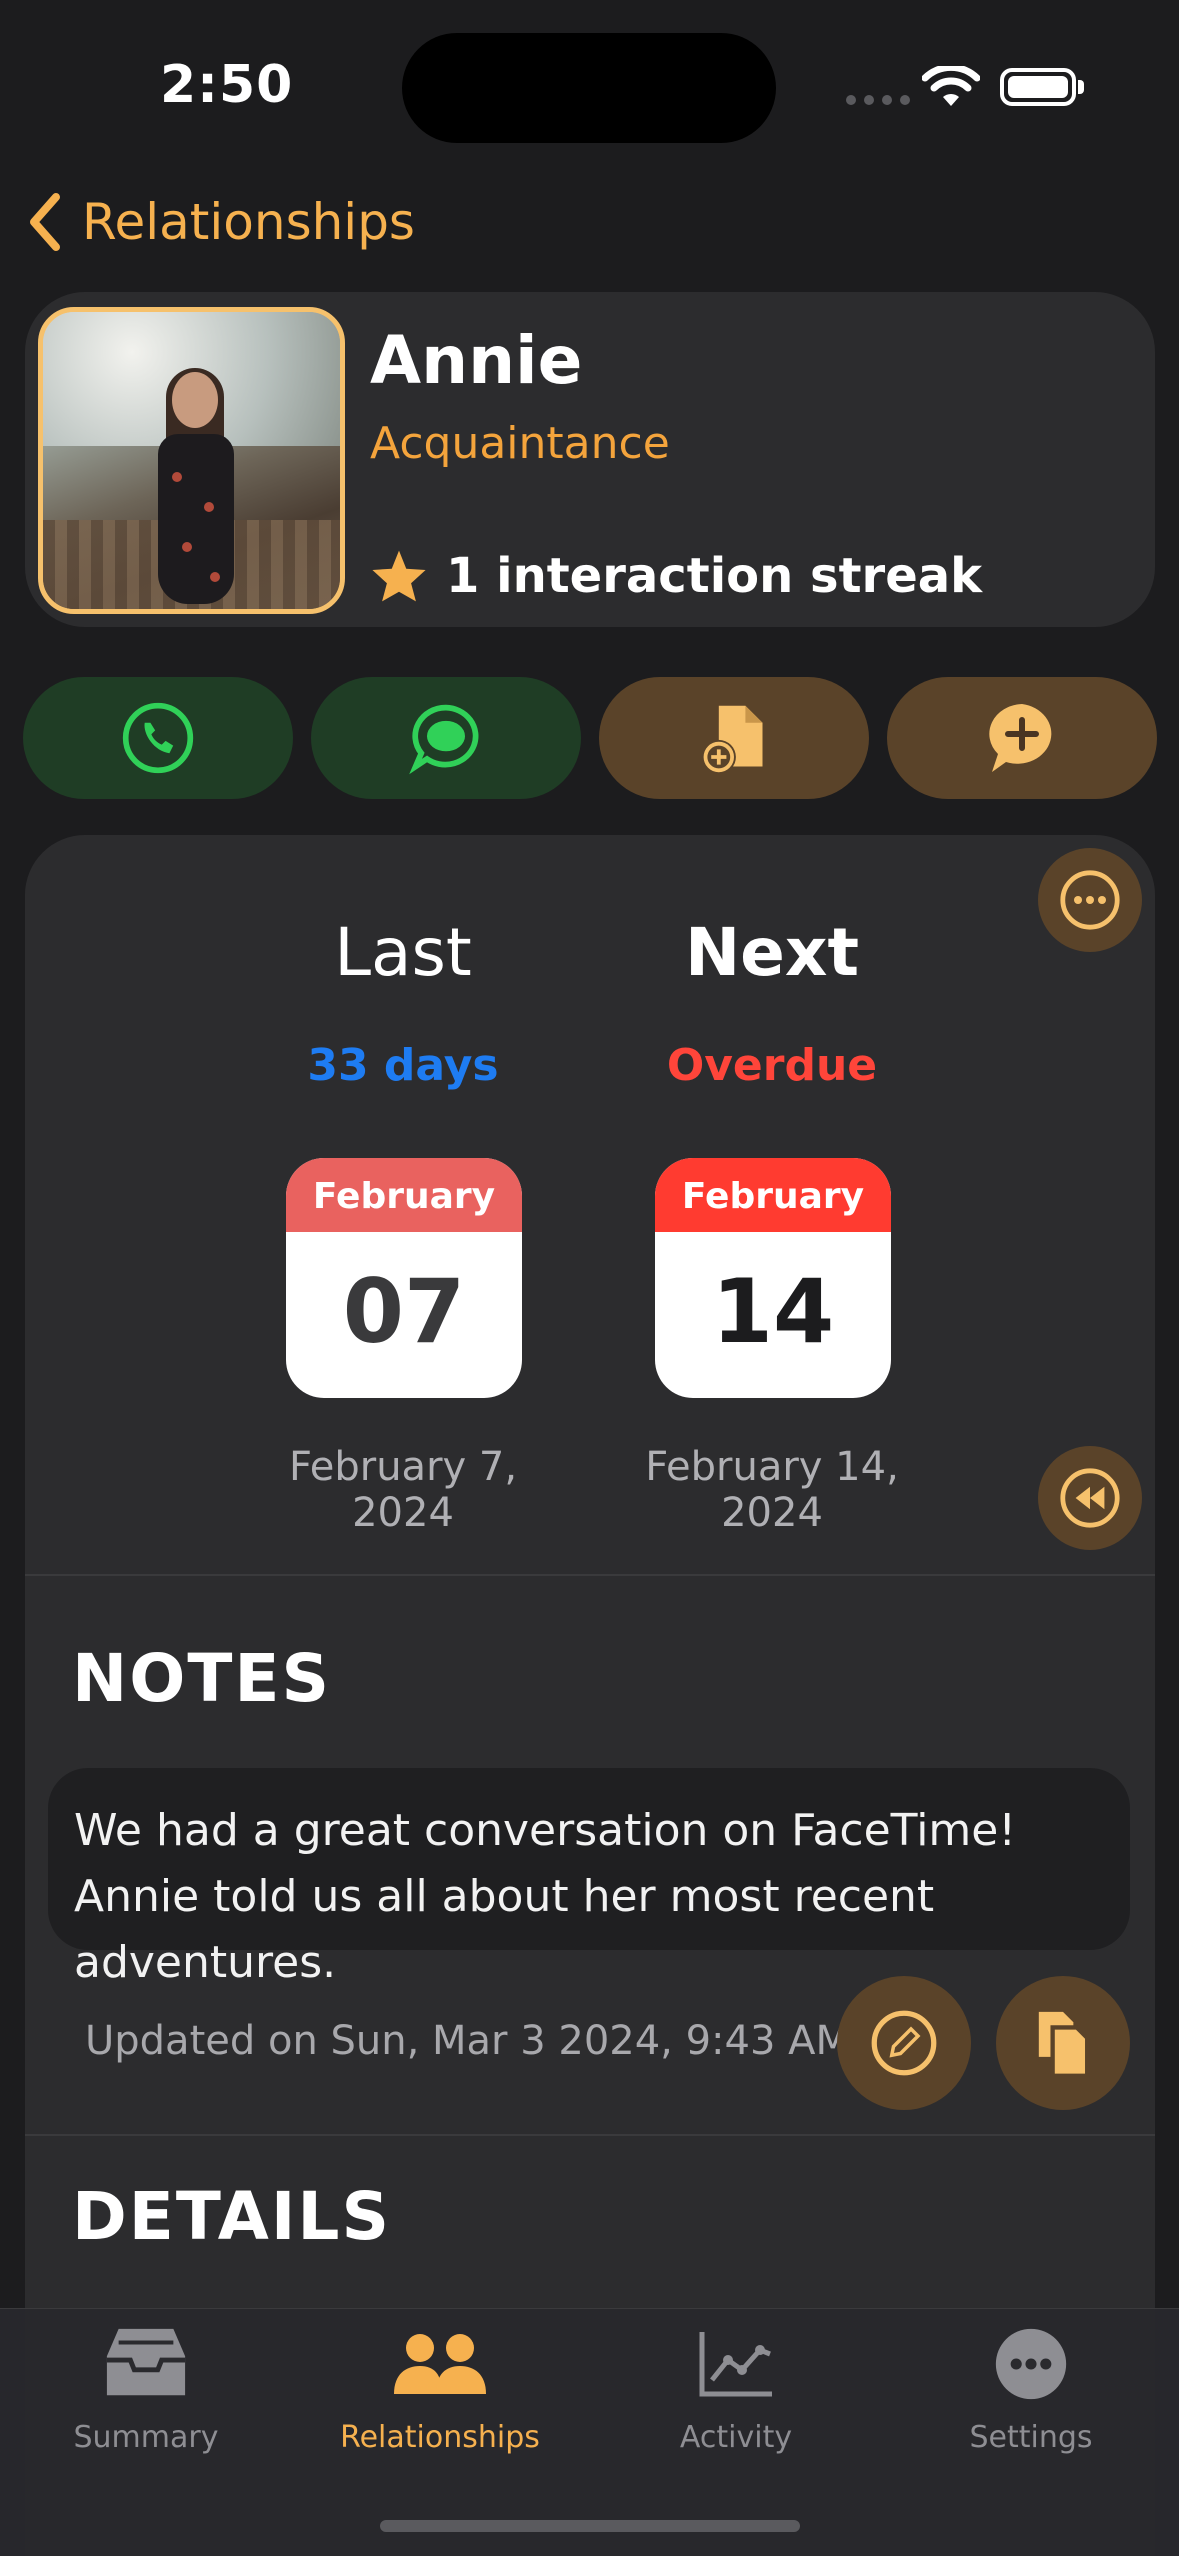 The height and width of the screenshot is (2556, 1179). I want to click on rewind-circle-icon, so click(1090, 1498).